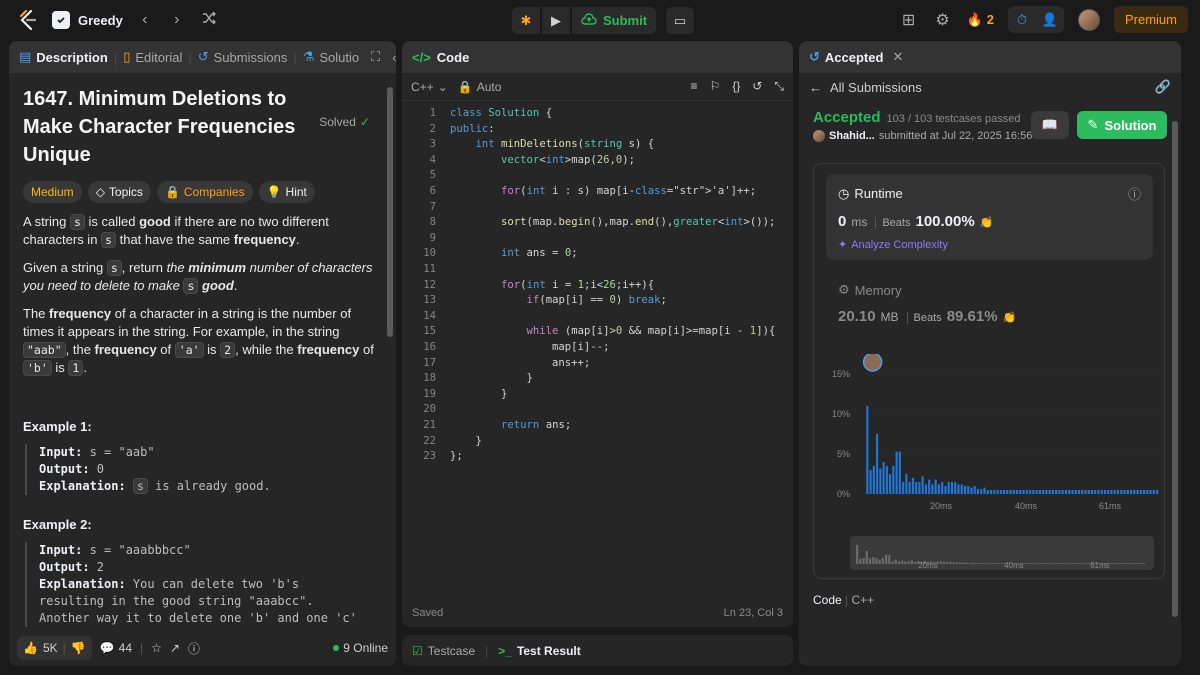 This screenshot has width=1200, height=675. Describe the element at coordinates (177, 20) in the screenshot. I see `next-problem-icon: ›` at that location.